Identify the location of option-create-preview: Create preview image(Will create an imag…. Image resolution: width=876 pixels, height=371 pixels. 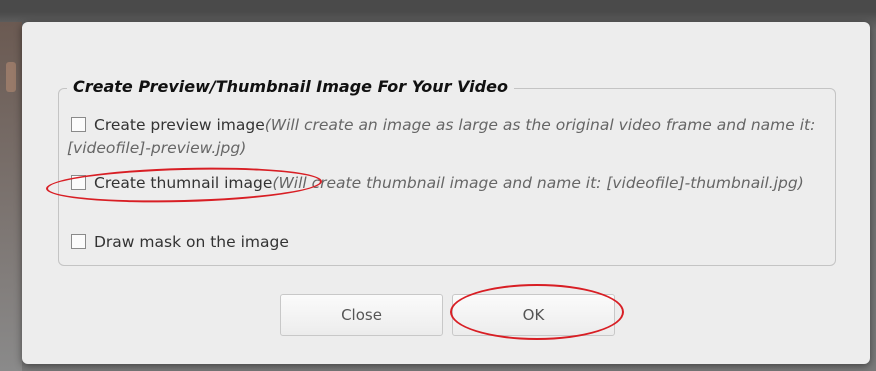
(447, 137).